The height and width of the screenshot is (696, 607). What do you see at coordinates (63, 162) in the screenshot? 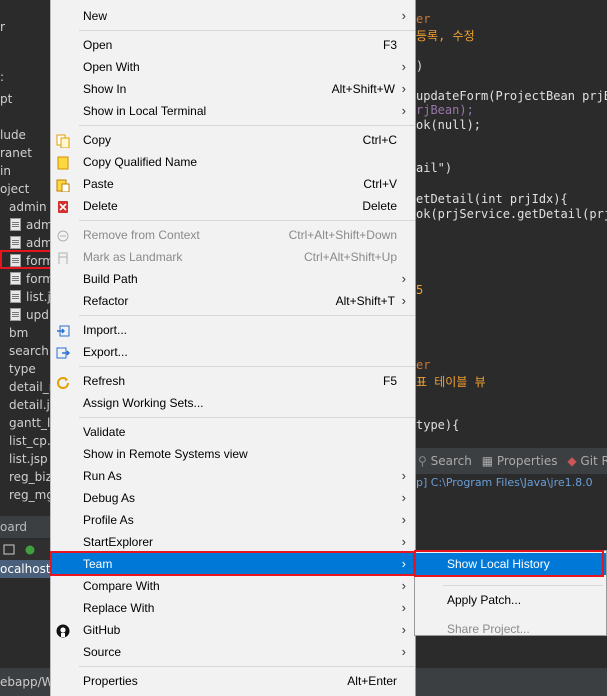
I see `copy-qualified-icon` at bounding box center [63, 162].